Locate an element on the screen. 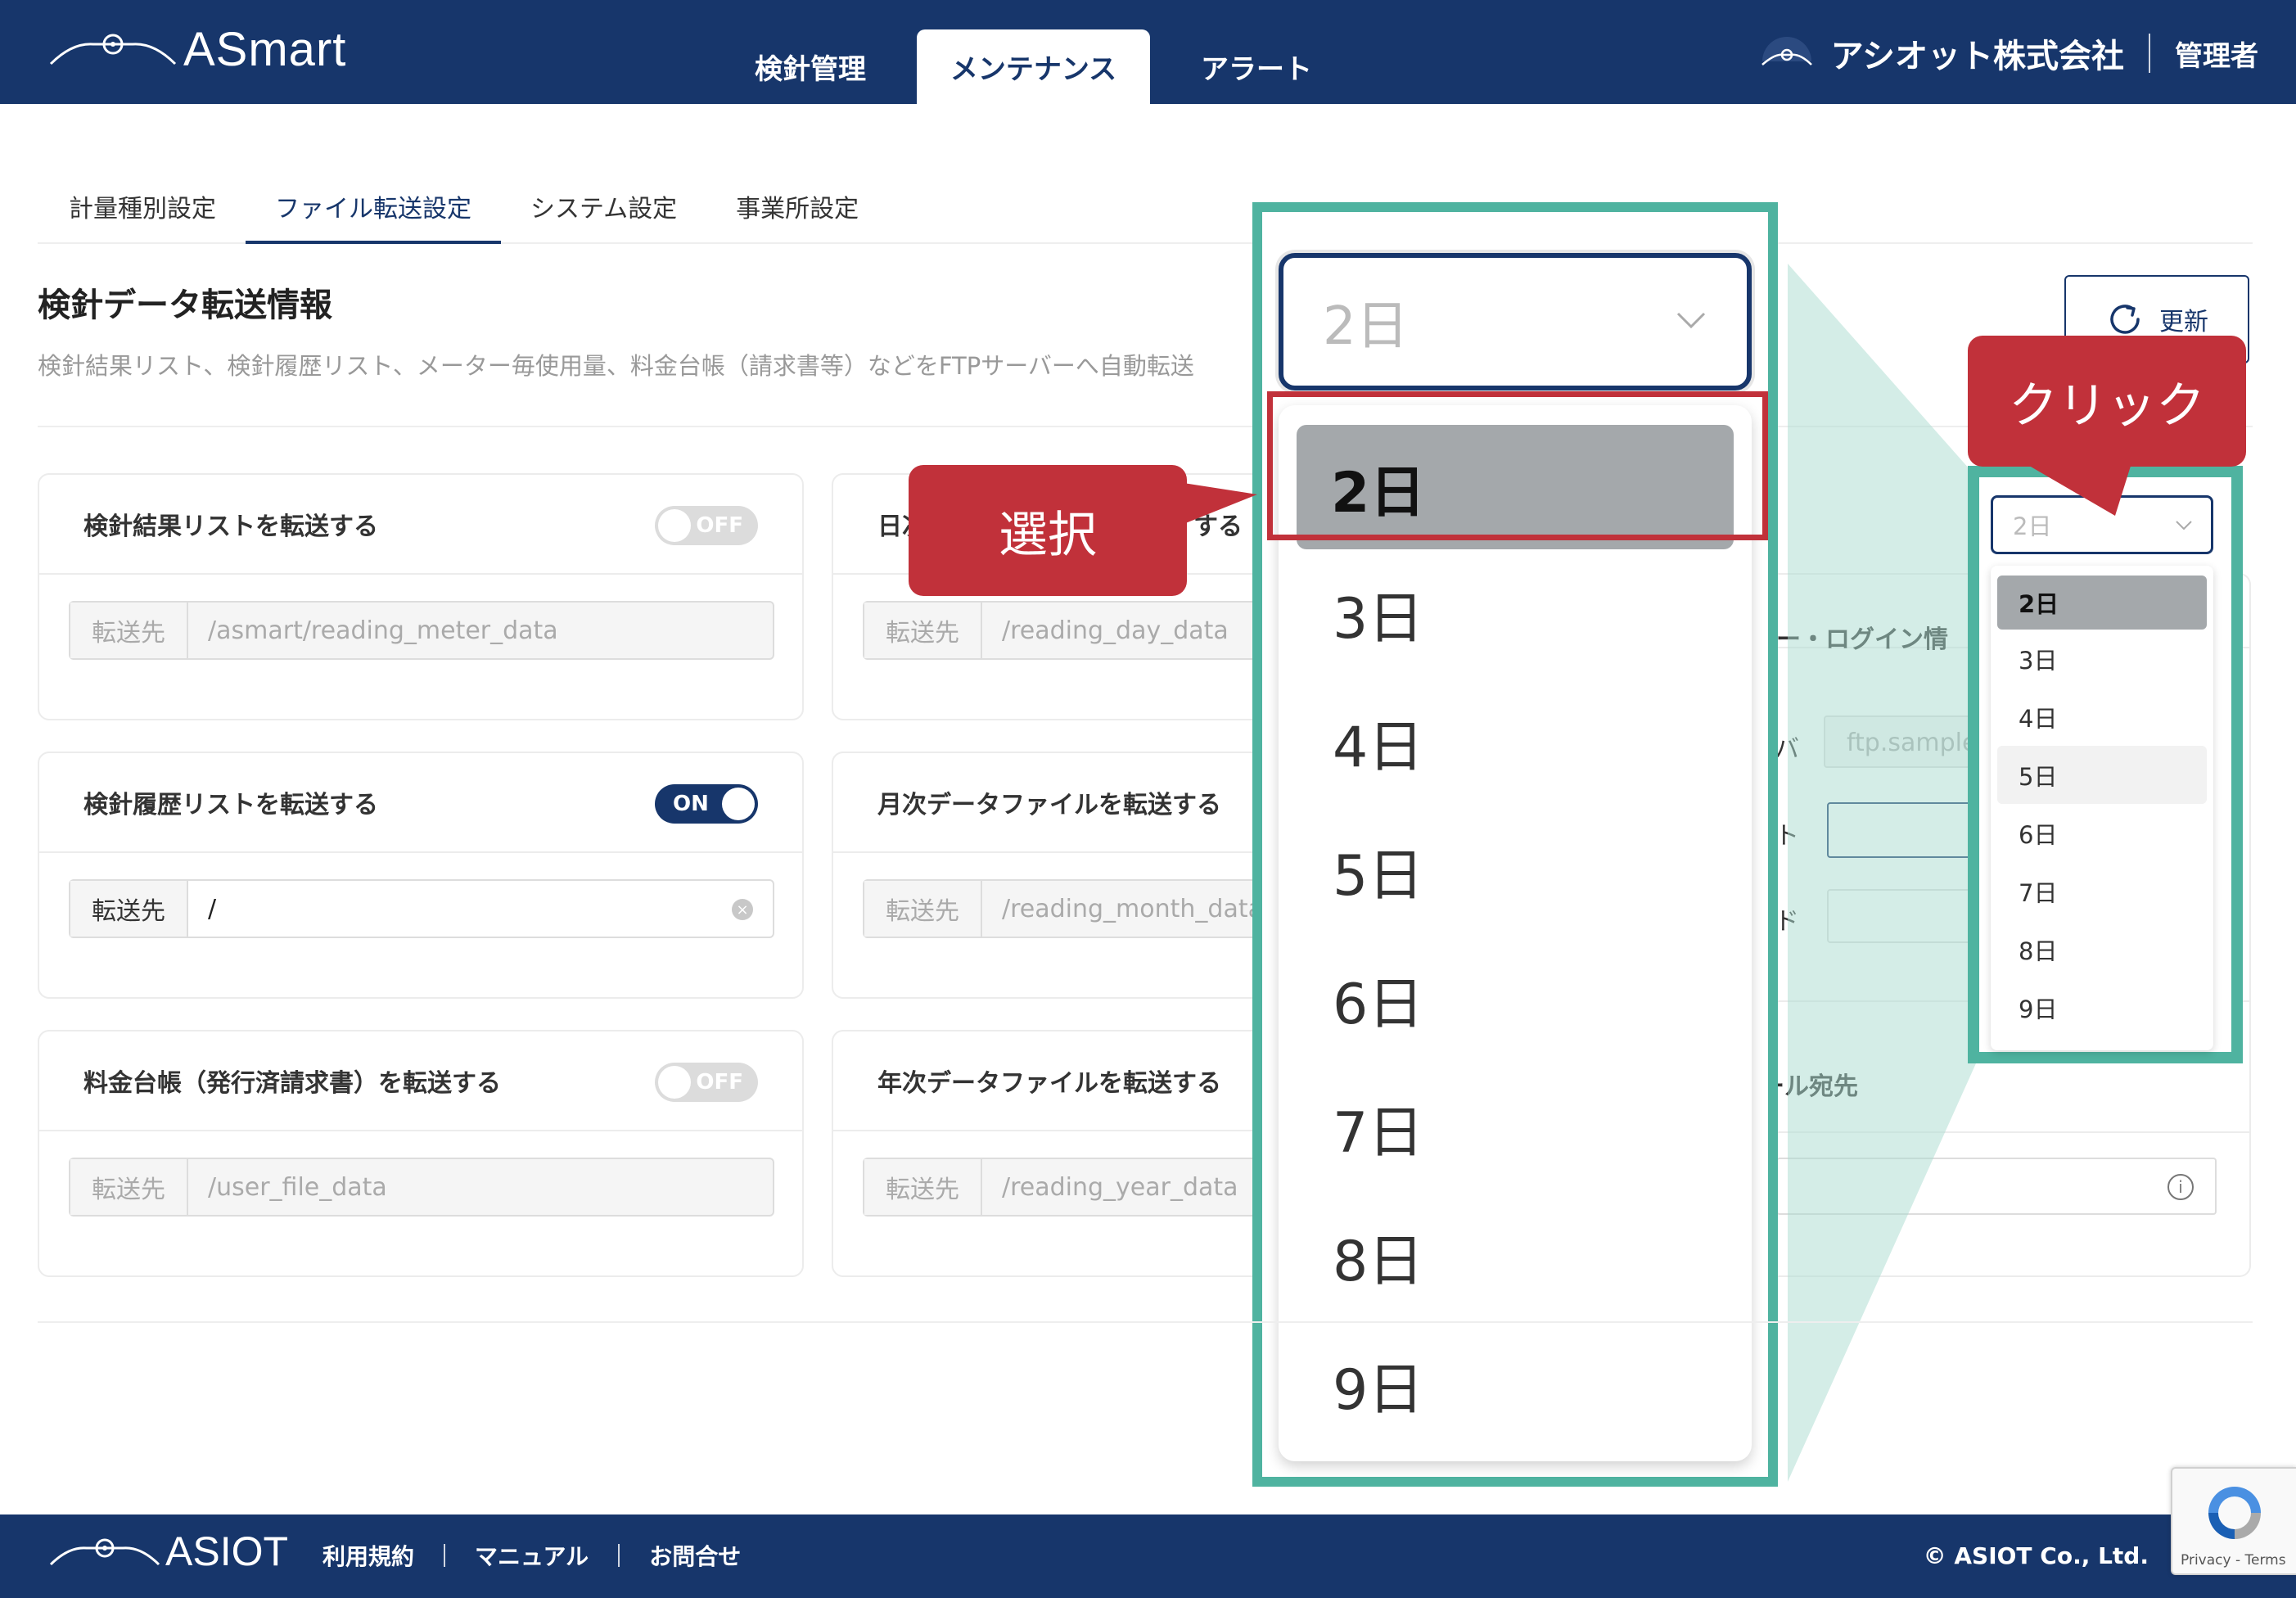 This screenshot has width=2296, height=1598. server-value: ftp.sample is located at coordinates (1912, 743).